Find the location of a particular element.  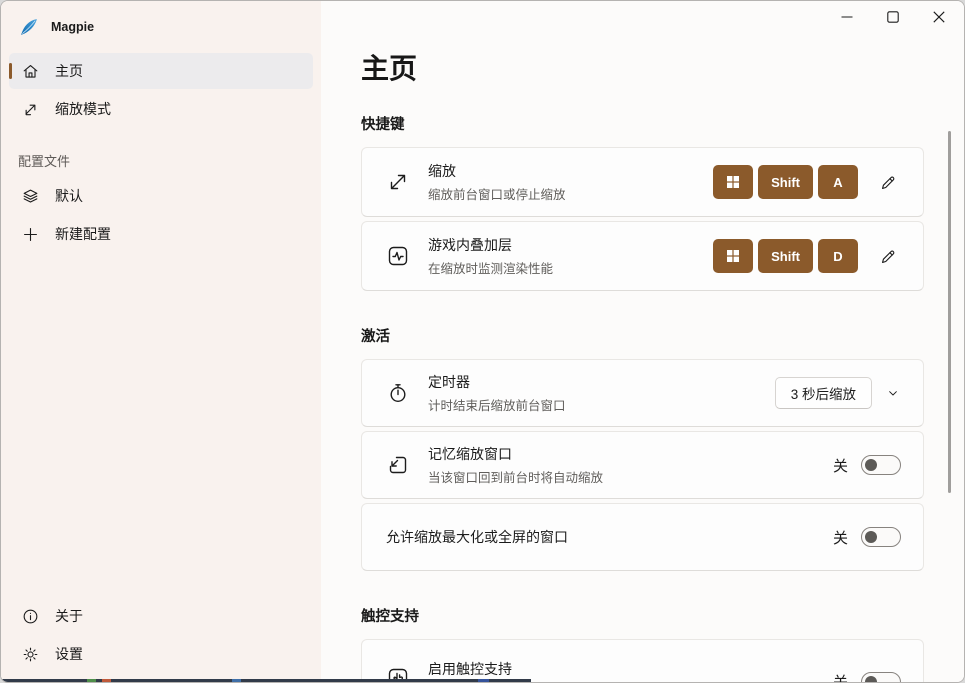

scrollbar-thumb is located at coordinates (949, 312).